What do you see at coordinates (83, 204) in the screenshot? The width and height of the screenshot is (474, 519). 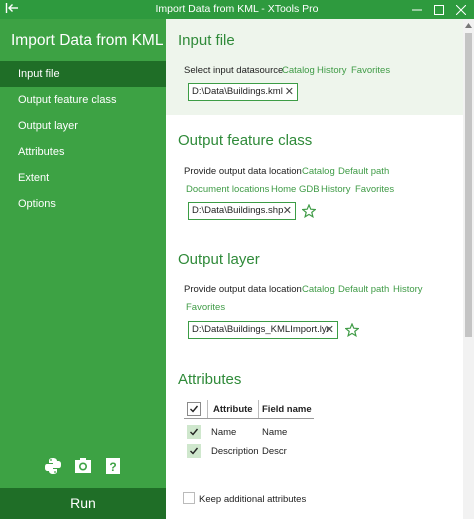 I see `sidebar-item-options: Options` at bounding box center [83, 204].